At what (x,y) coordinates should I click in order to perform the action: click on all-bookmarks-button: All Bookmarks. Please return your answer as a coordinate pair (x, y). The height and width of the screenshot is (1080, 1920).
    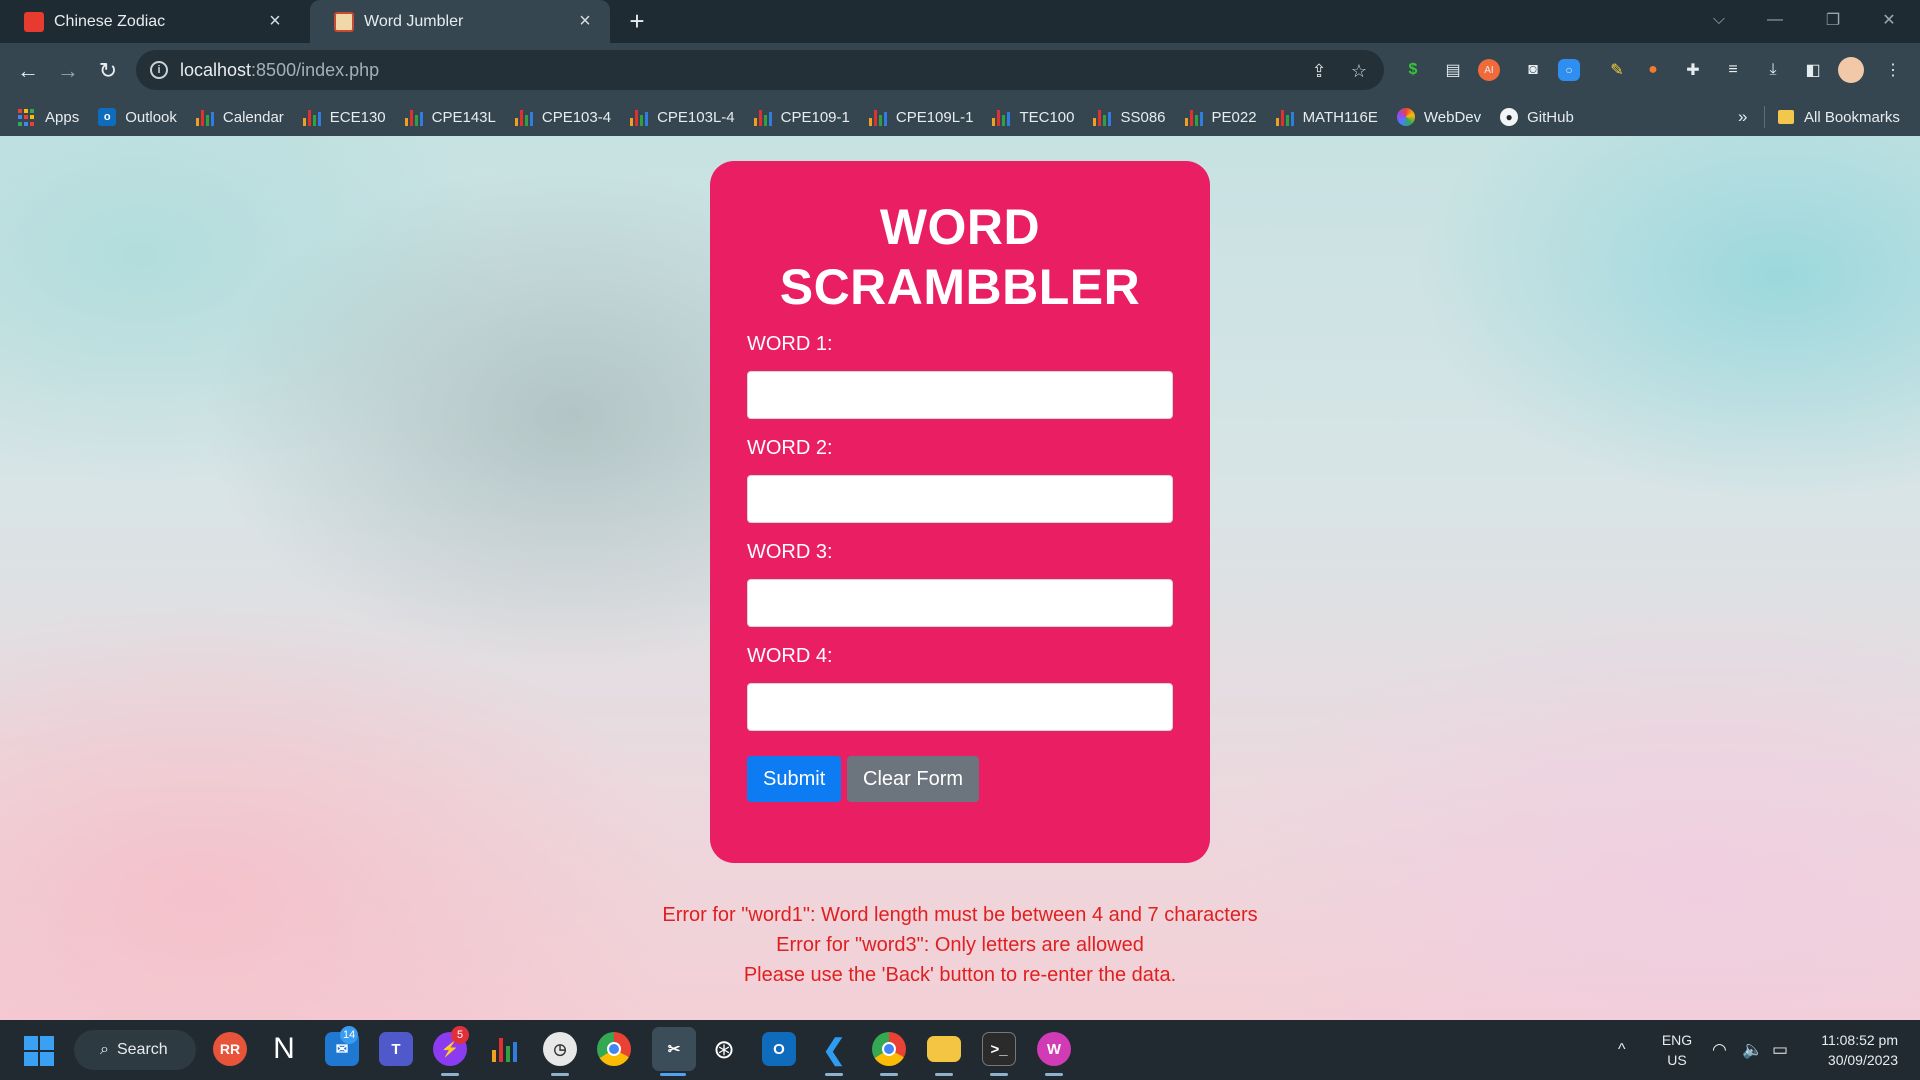
    Looking at the image, I should click on (1839, 117).